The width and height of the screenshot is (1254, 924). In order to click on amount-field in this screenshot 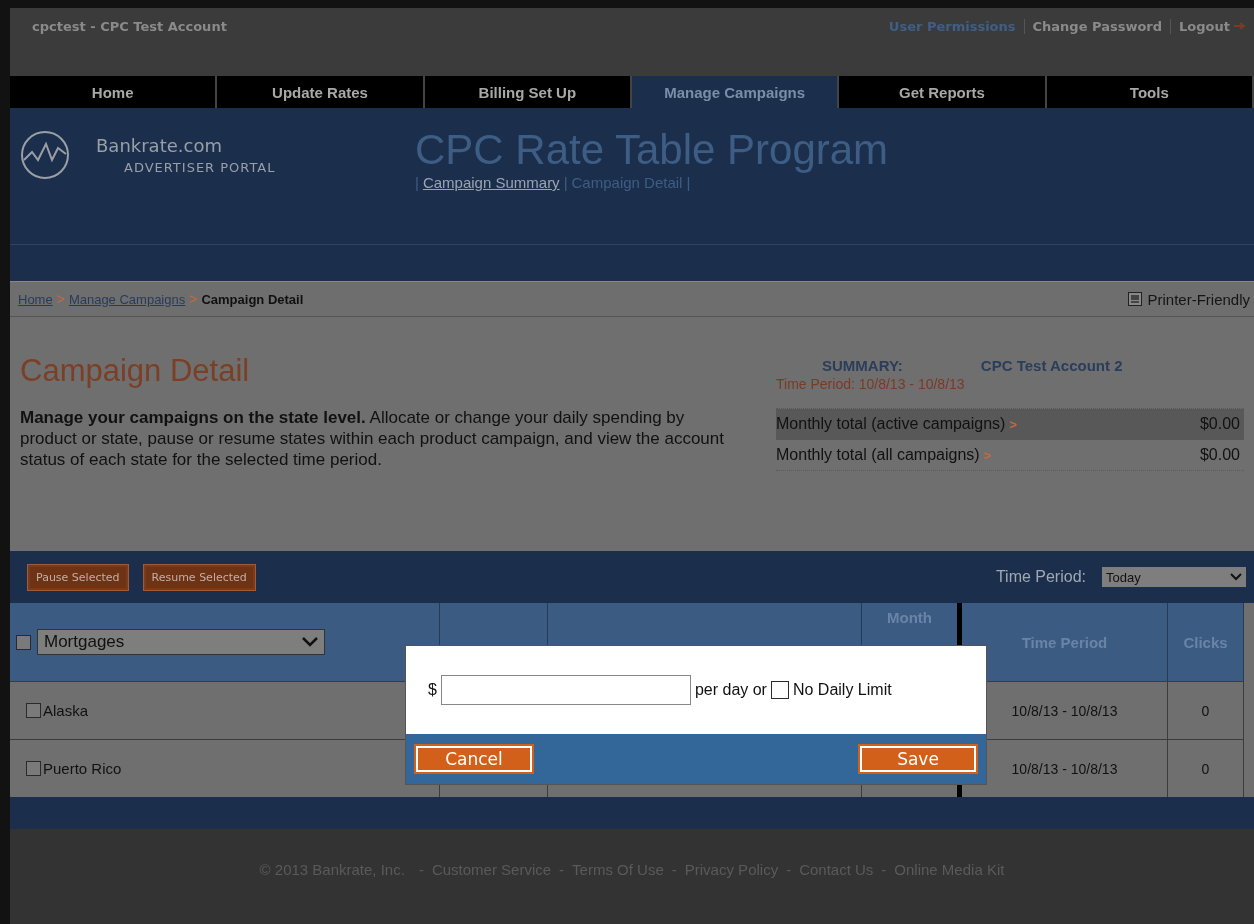, I will do `click(565, 690)`.